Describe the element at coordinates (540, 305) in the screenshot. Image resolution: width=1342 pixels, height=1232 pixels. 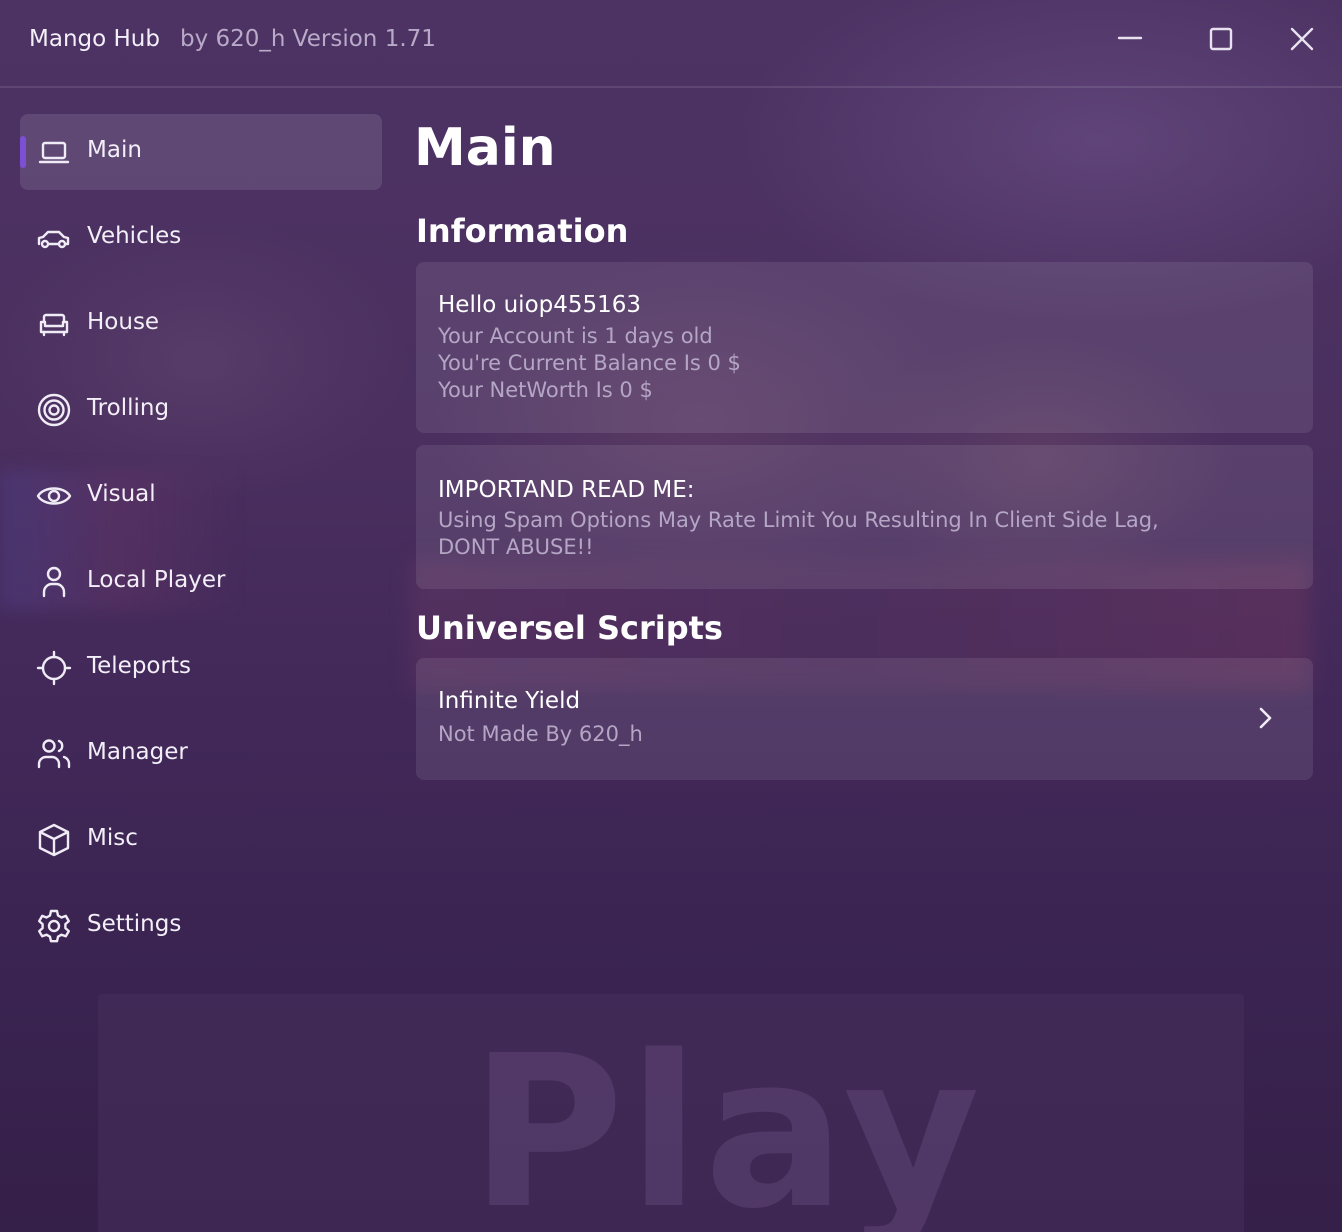
I see `greeting-text: Hello uiop455163` at that location.